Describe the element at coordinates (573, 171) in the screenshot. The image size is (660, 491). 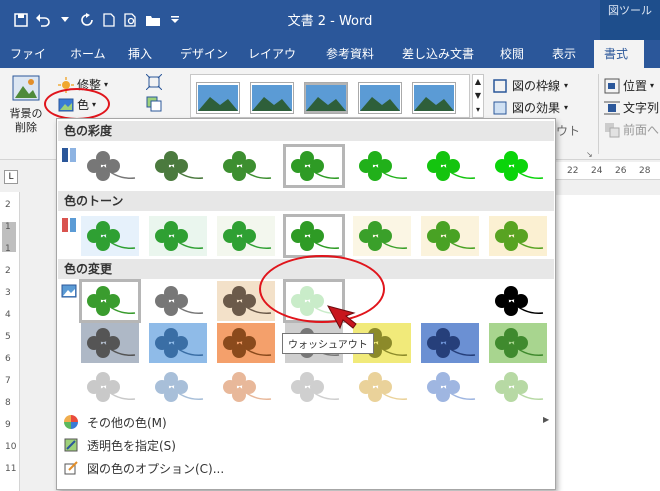
I see `ruler-tick: 22` at that location.